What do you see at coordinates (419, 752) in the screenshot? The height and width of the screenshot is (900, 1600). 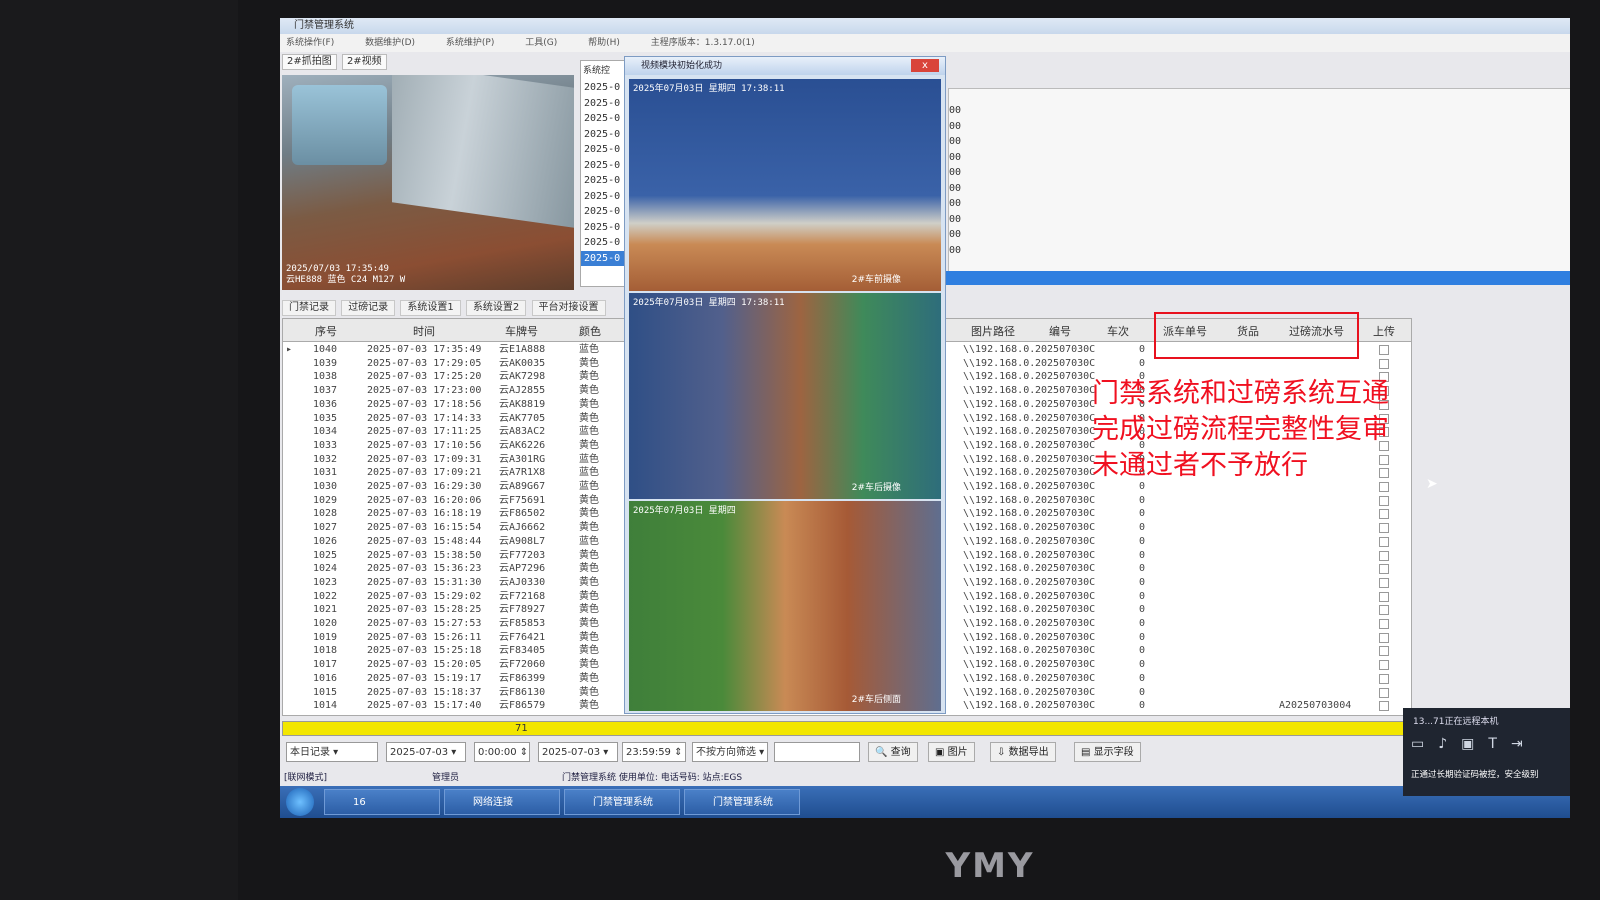 I see `date-from-value: 2025-07-03` at bounding box center [419, 752].